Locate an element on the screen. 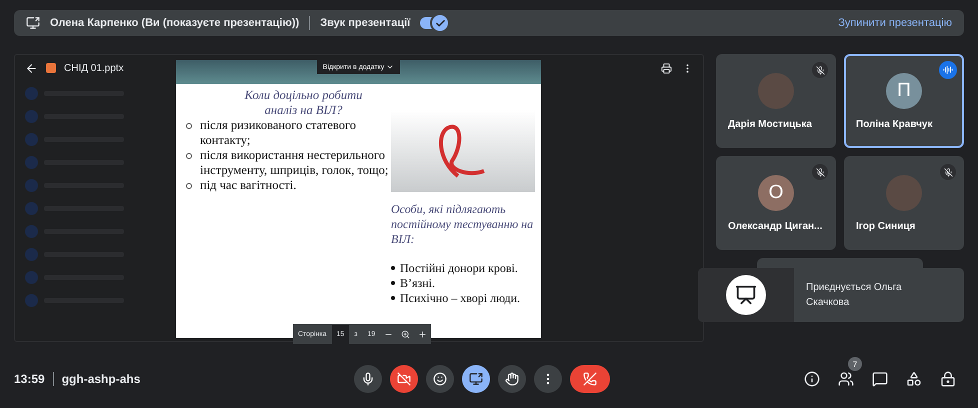 This screenshot has width=978, height=408. audio-level-icon is located at coordinates (948, 70).